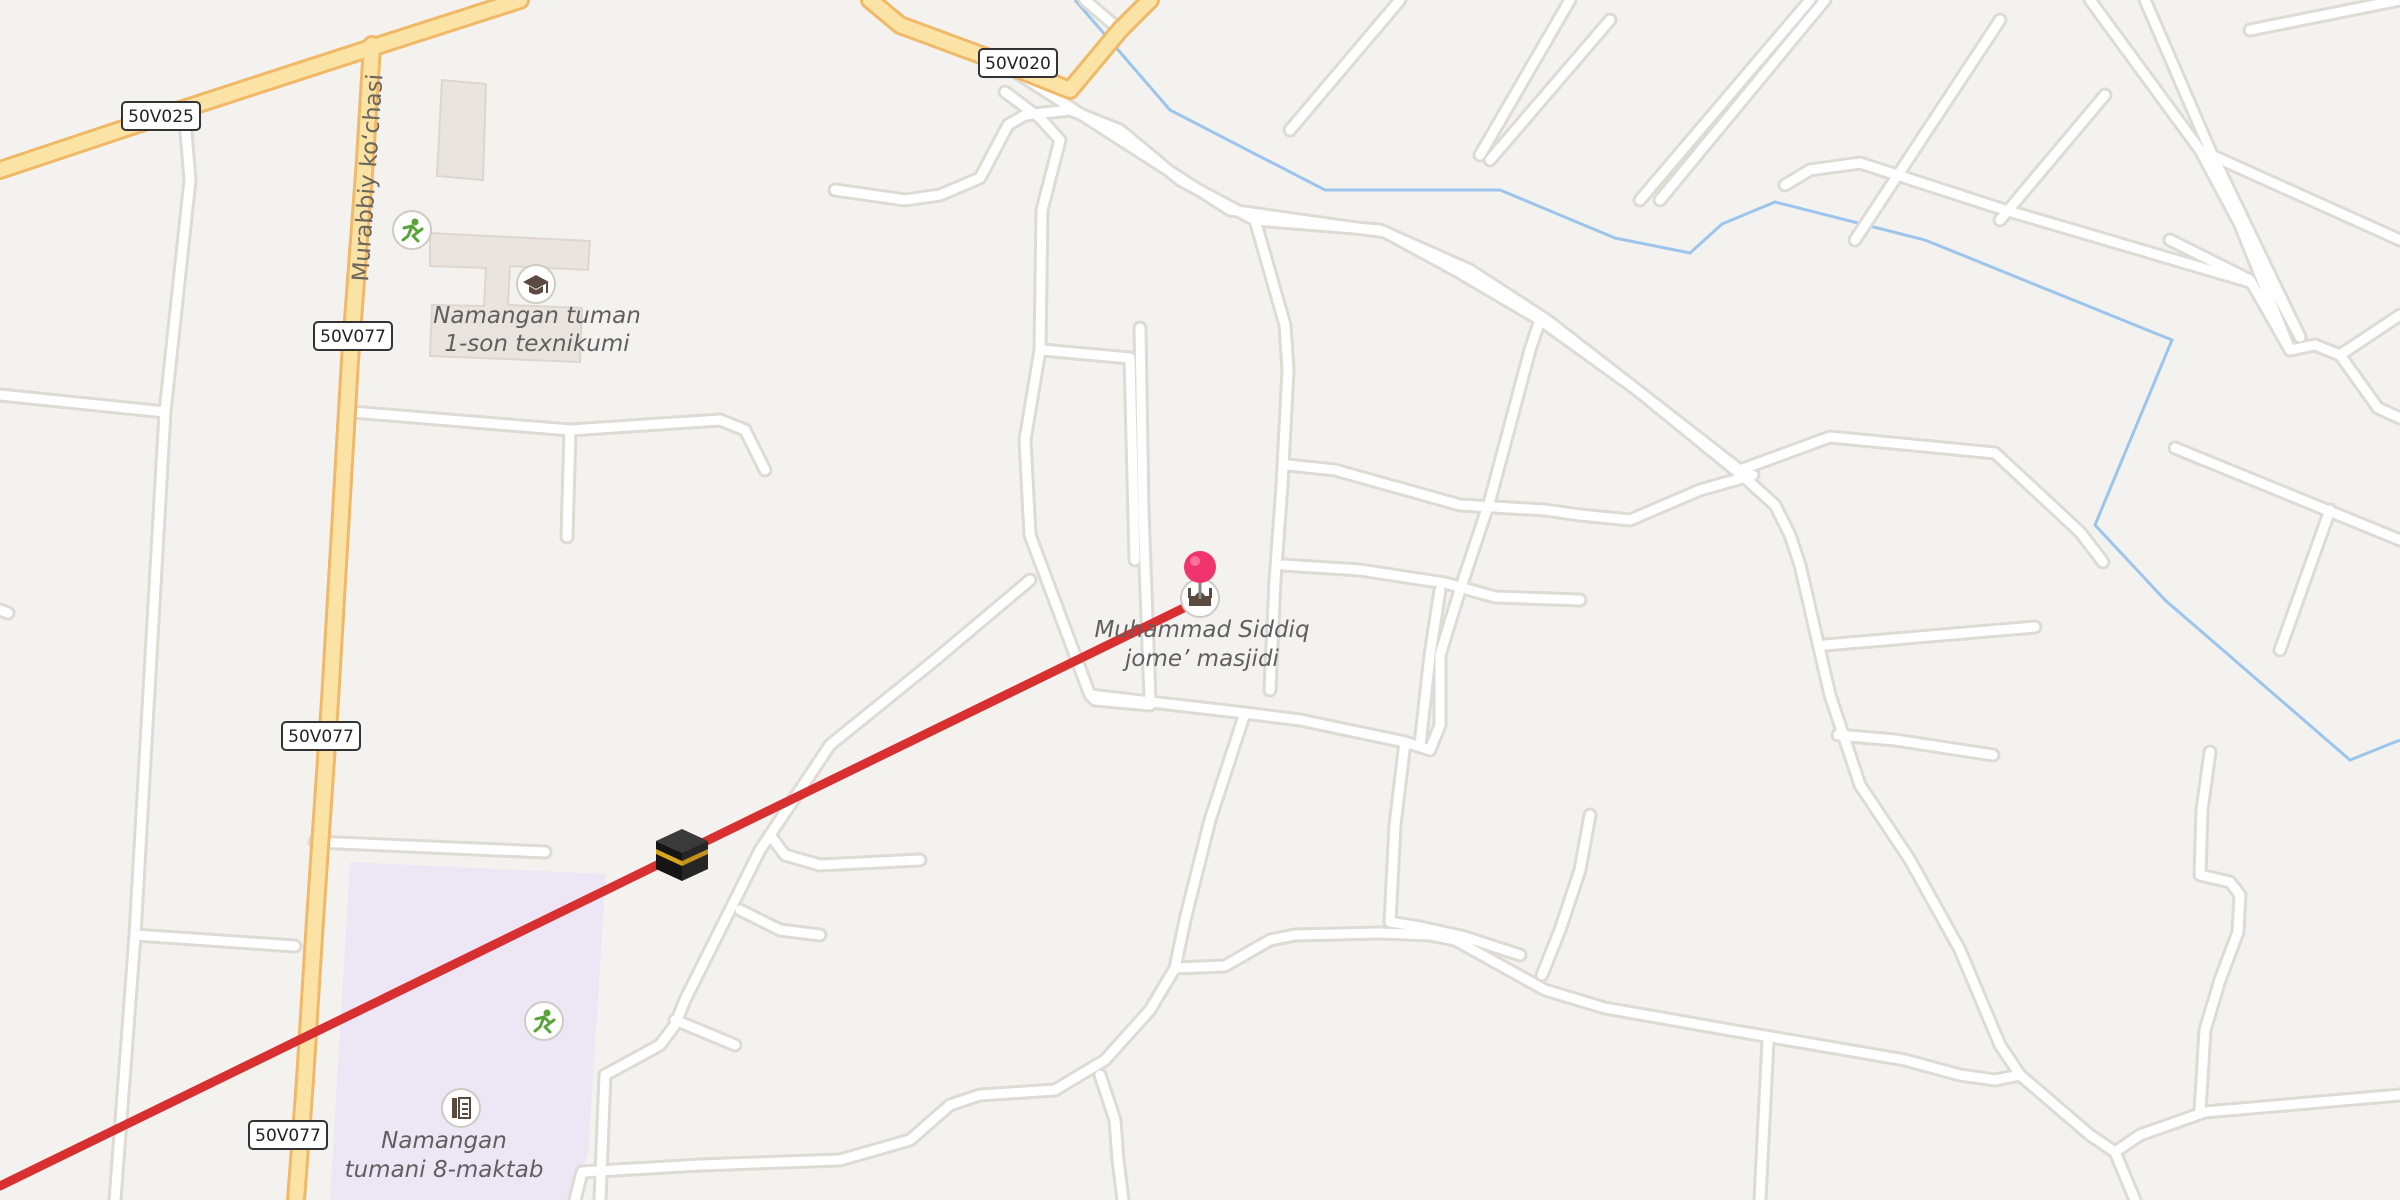 Image resolution: width=2400 pixels, height=1200 pixels. I want to click on road-shield-50v025: 50V025, so click(161, 116).